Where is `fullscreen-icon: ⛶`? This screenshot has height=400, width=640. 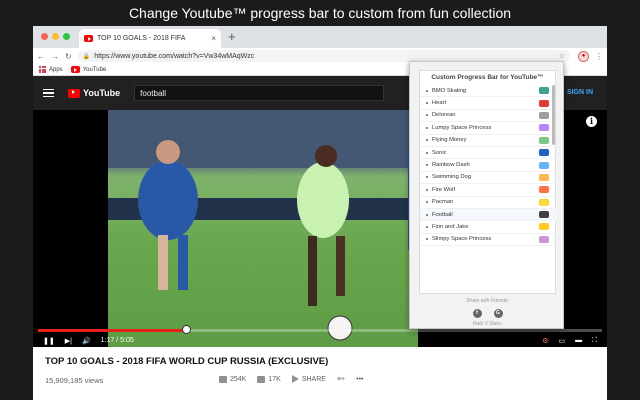
fullscreen-icon: ⛶ is located at coordinates (594, 341).